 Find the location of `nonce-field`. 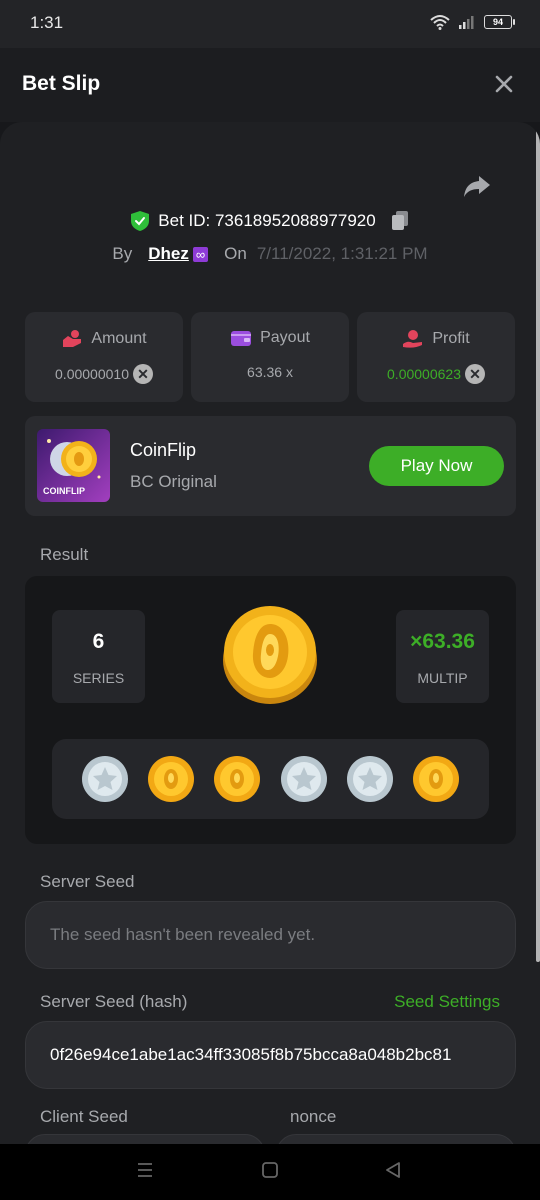

nonce-field is located at coordinates (396, 1139).